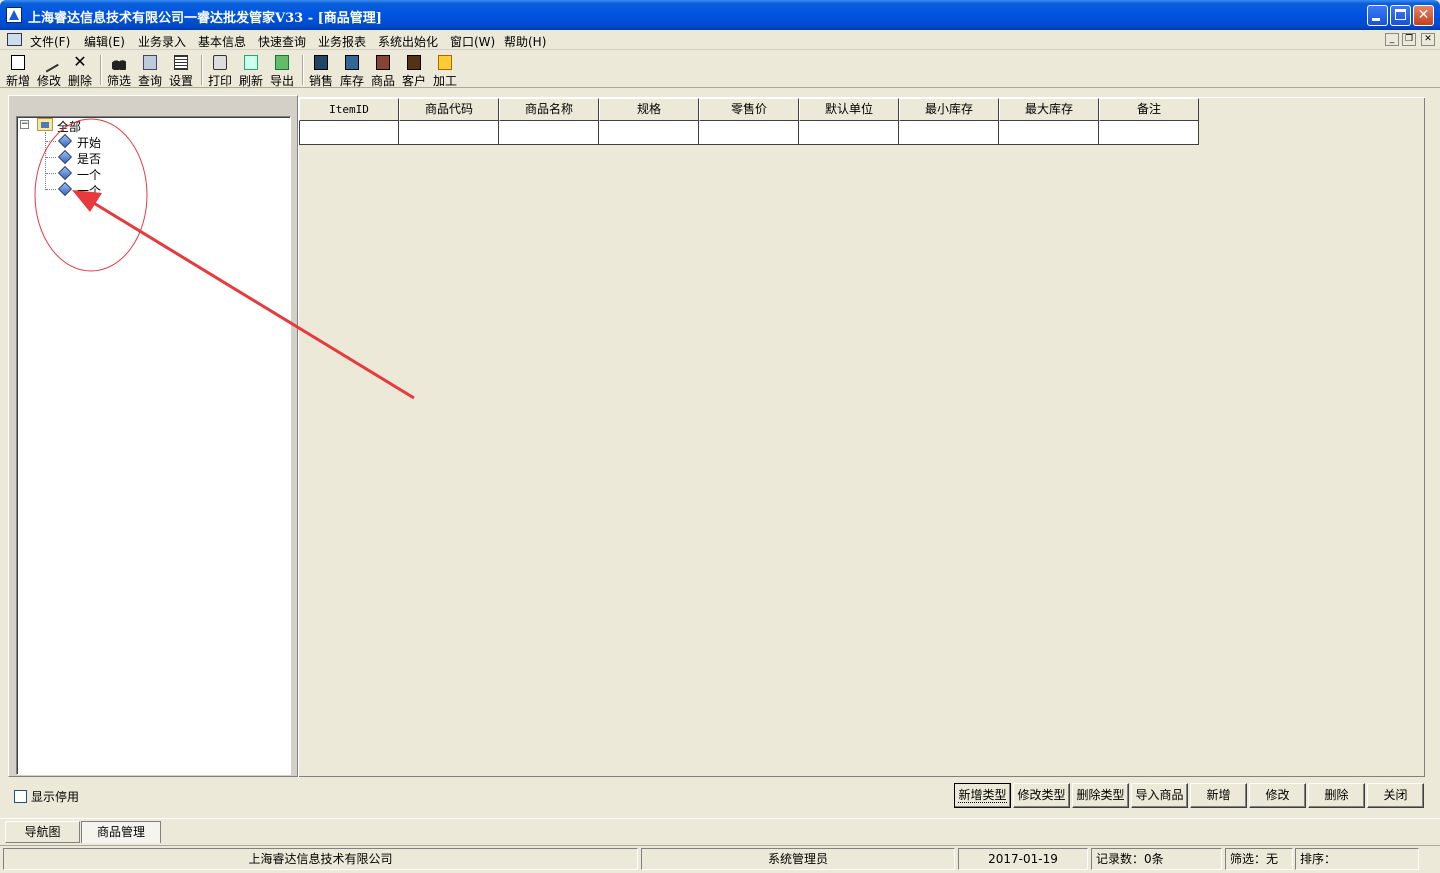 This screenshot has height=873, width=1440. I want to click on toolbar-inventory-button: 库存, so click(352, 70).